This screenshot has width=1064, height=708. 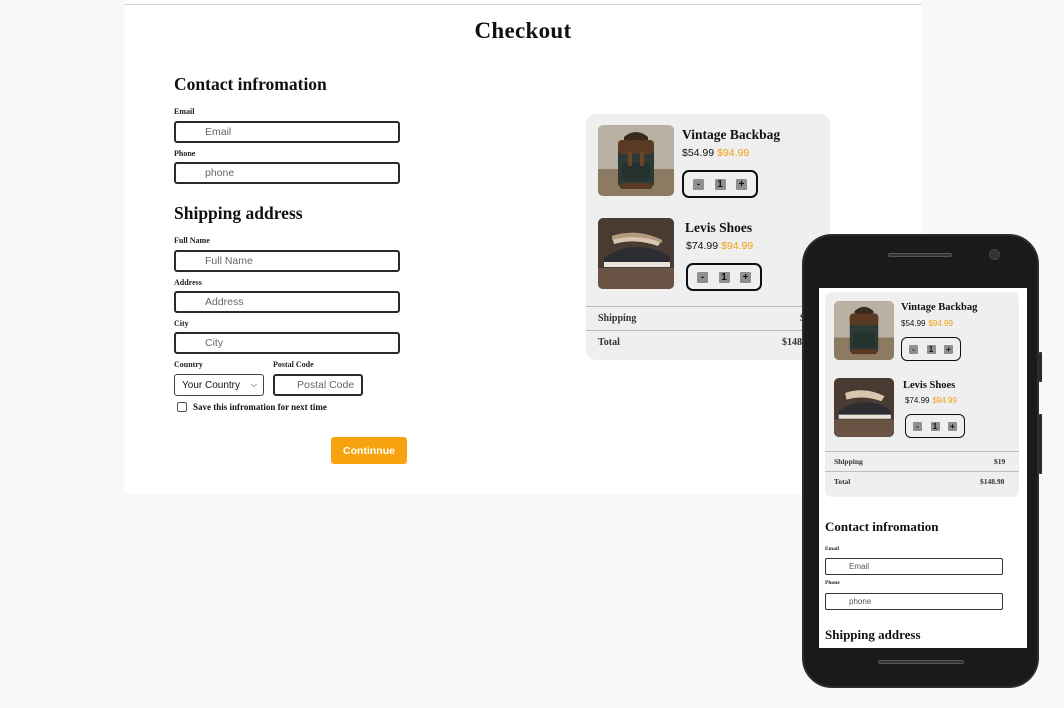 I want to click on address-label: Address, so click(x=188, y=282).